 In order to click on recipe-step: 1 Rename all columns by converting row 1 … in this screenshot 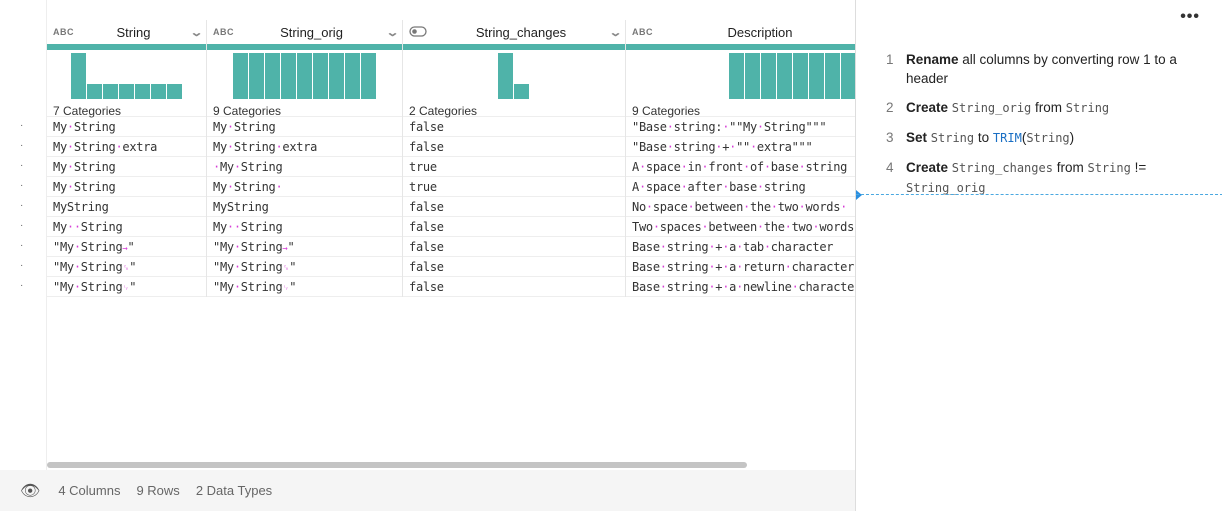, I will do `click(1046, 69)`.